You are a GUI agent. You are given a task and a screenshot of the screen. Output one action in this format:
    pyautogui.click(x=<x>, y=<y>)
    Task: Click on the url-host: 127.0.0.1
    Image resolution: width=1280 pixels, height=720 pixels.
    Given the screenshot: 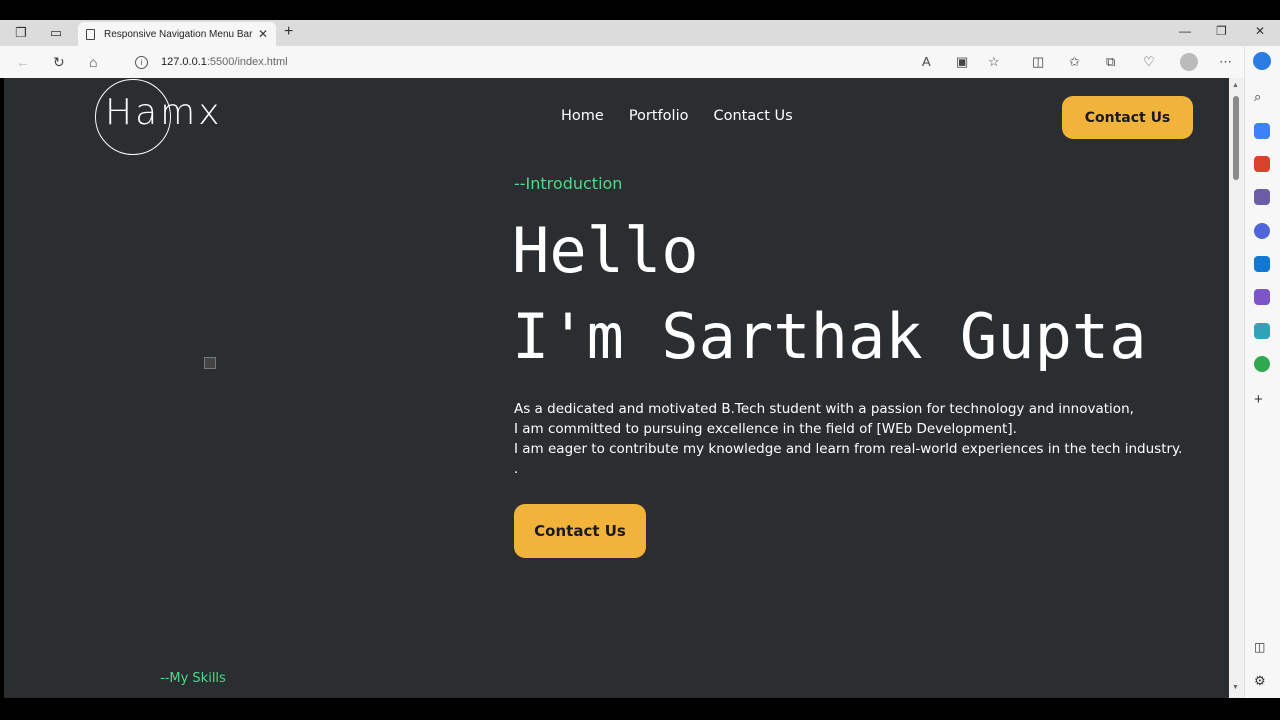 What is the action you would take?
    pyautogui.click(x=184, y=62)
    